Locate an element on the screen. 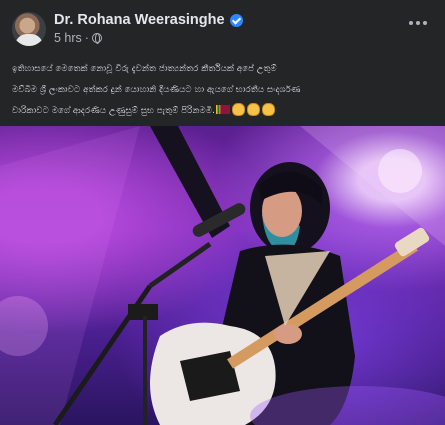  post-header: Dr. Rohana Weerasinghe 5 hrs · is located at coordinates (222, 25).